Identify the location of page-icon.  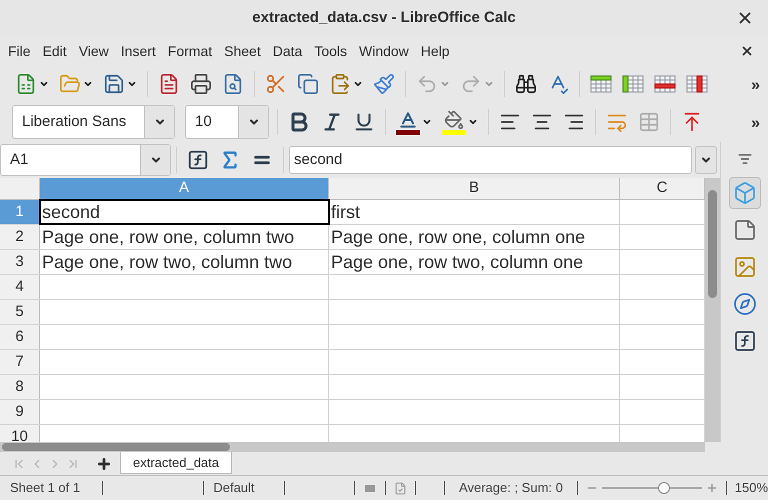
(744, 230).